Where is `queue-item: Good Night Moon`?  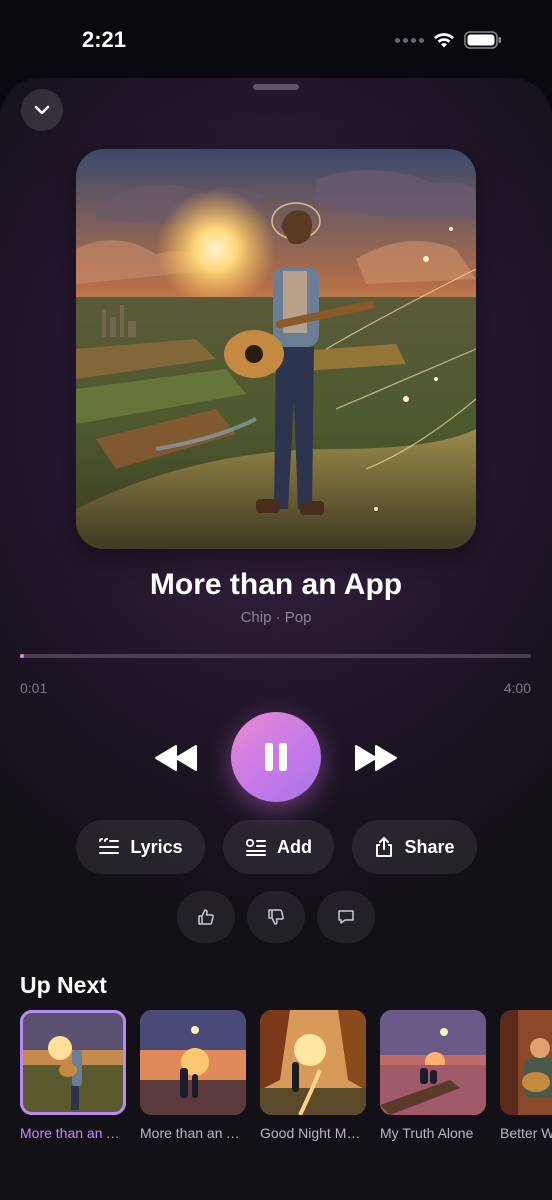 queue-item: Good Night Moon is located at coordinates (314, 1075).